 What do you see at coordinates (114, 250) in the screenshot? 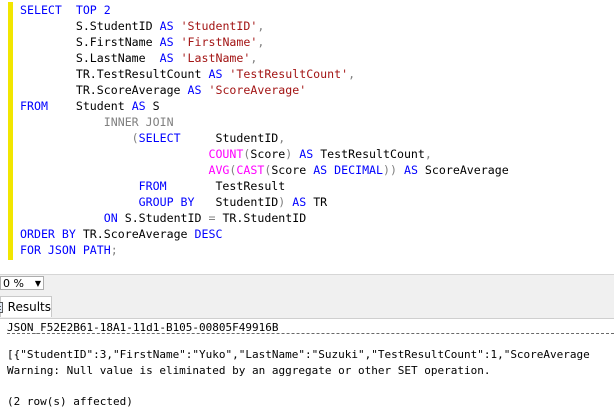
I see `code-token: ;` at bounding box center [114, 250].